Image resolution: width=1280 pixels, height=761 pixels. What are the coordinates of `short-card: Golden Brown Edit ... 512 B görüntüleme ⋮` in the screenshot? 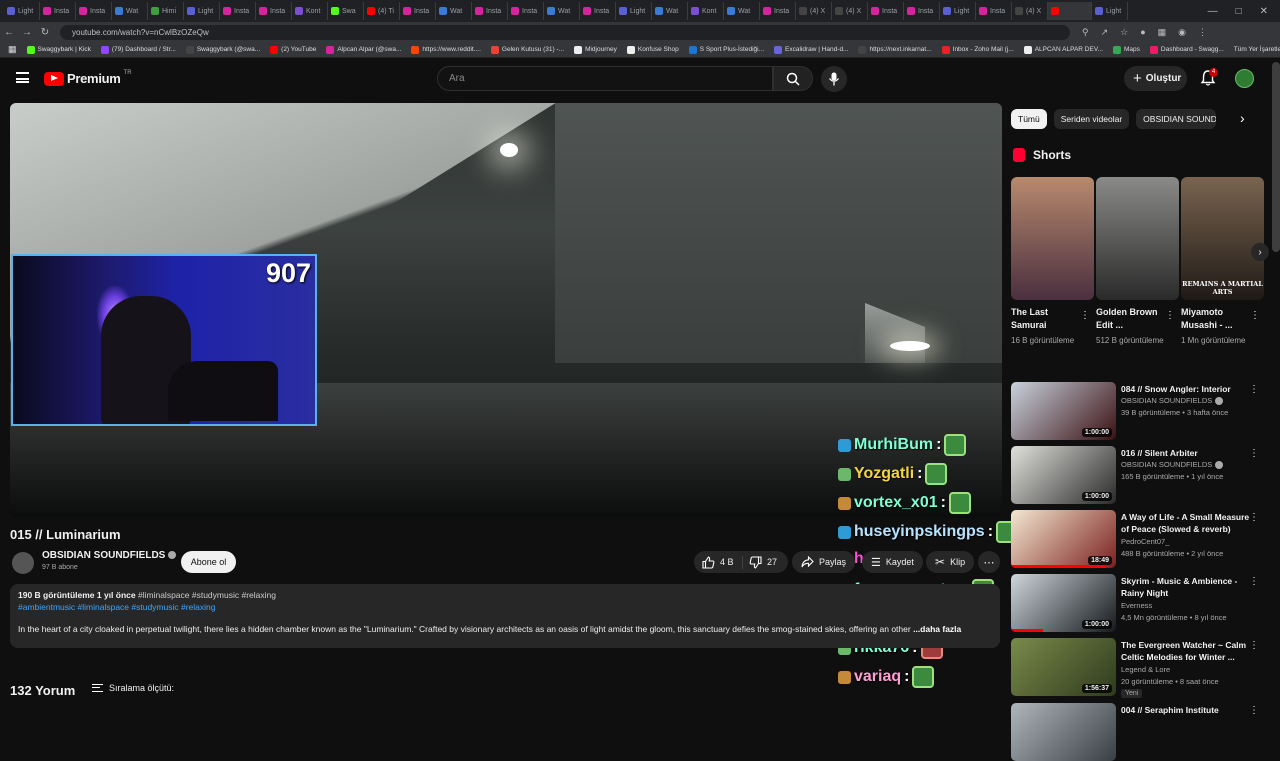 It's located at (1137, 262).